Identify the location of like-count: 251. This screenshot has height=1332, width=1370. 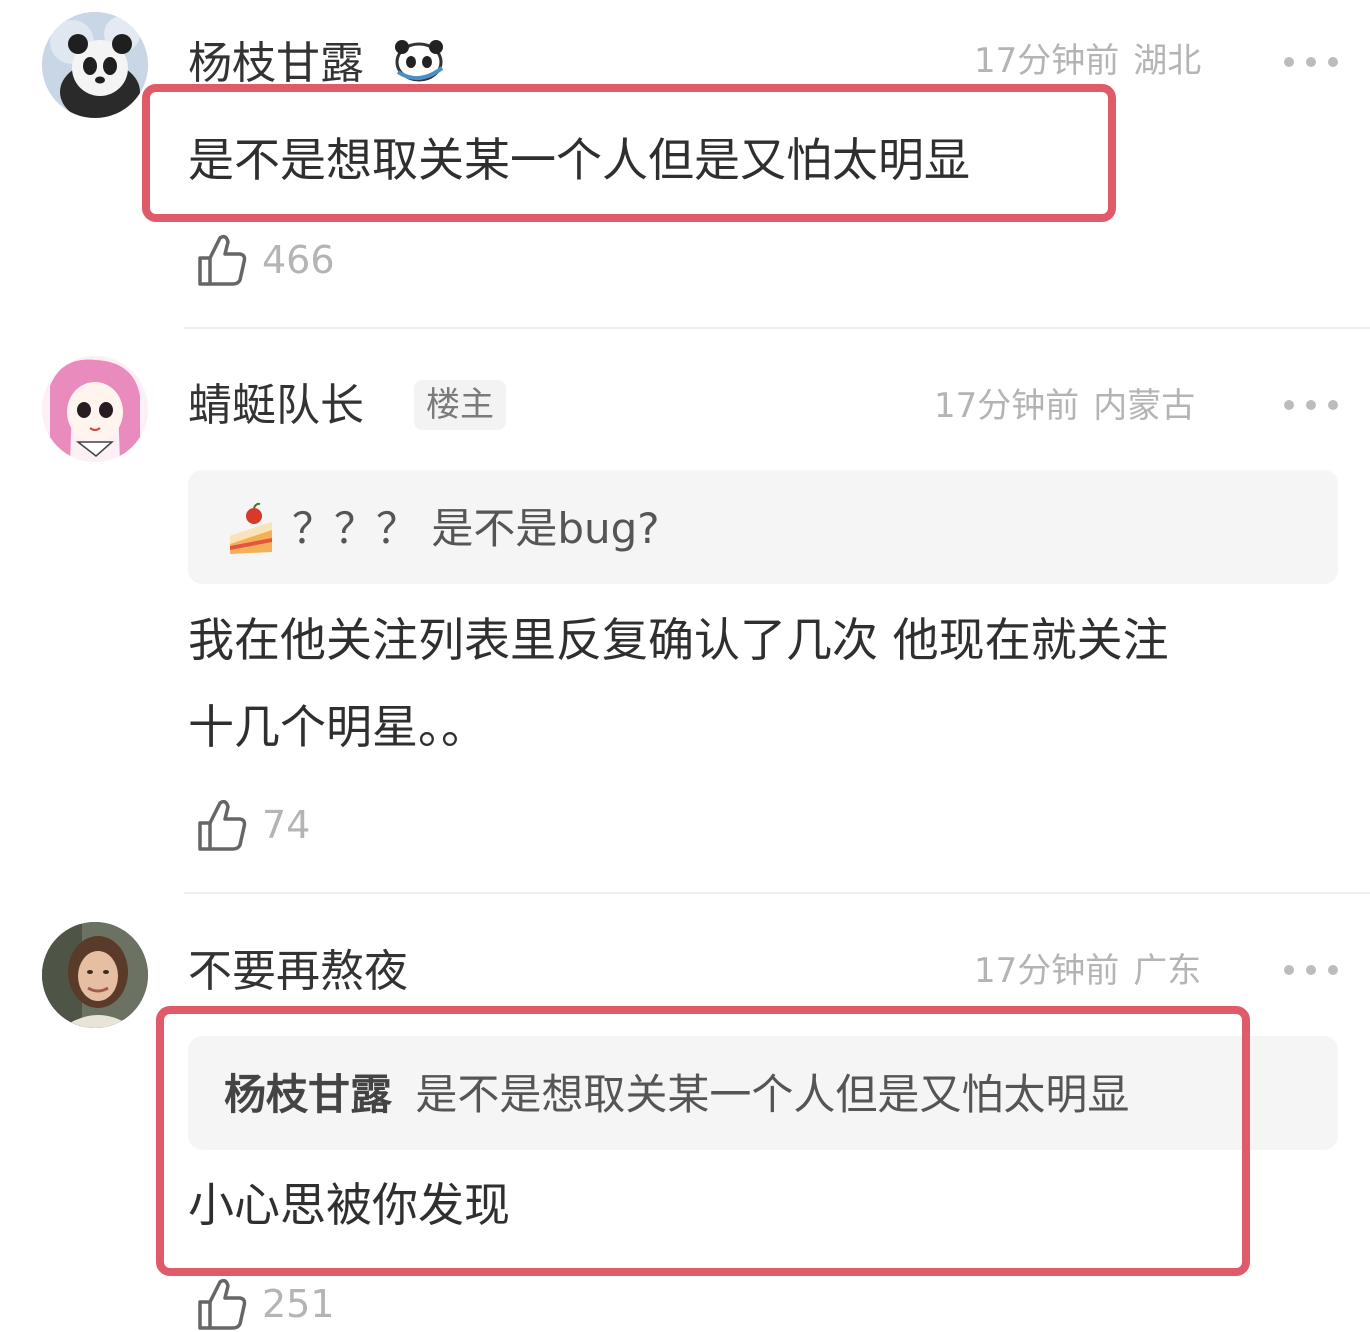
(298, 1304).